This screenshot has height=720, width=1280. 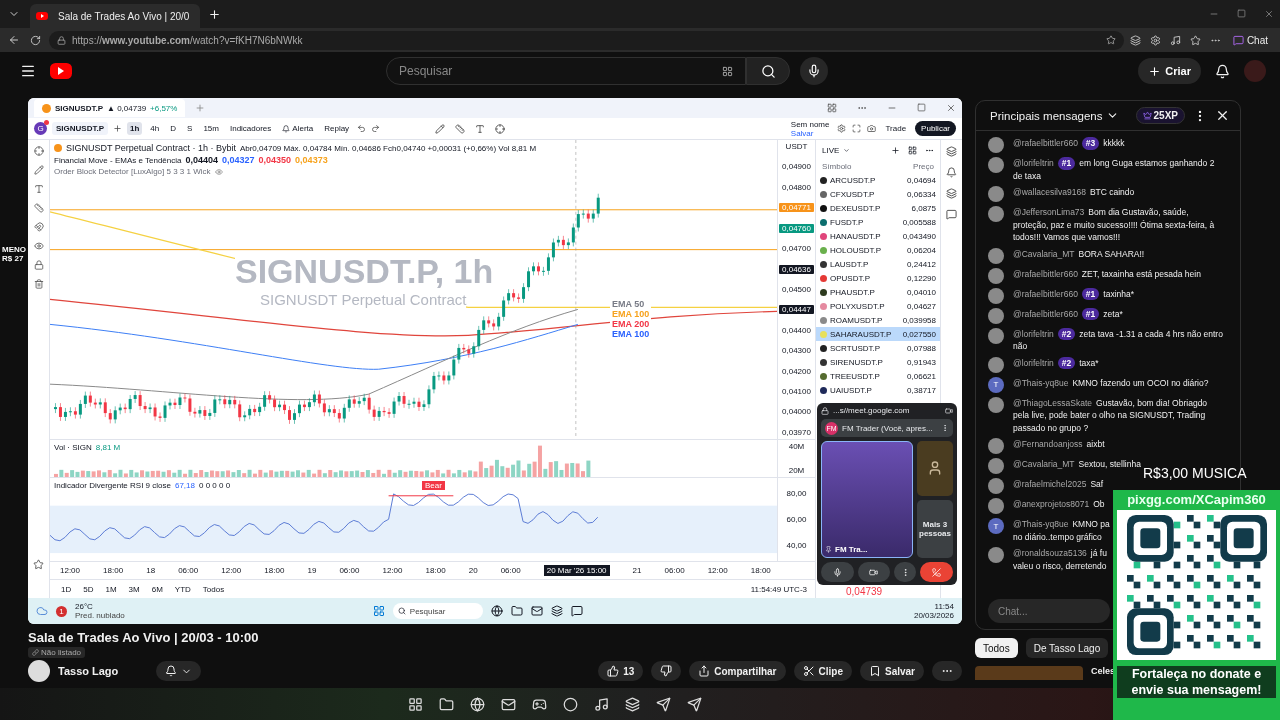 I want to click on watchlist-row: HANAUSDT.P 0,043490, so click(x=878, y=236).